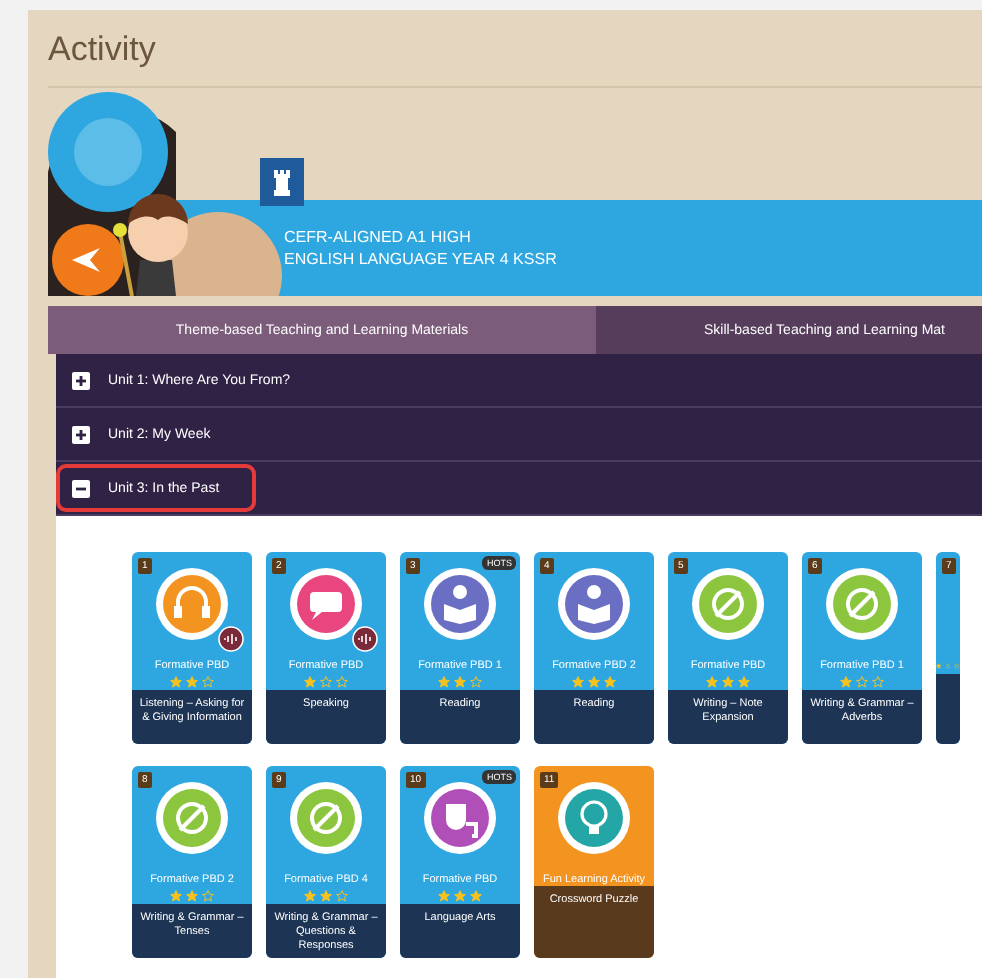 The width and height of the screenshot is (982, 978). What do you see at coordinates (594, 818) in the screenshot?
I see `lightbulb-icon` at bounding box center [594, 818].